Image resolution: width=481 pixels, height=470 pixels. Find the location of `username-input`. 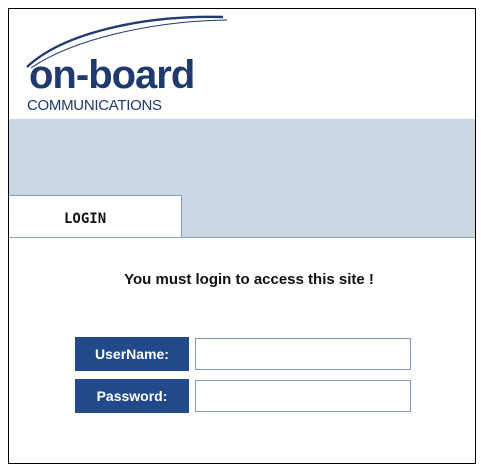

username-input is located at coordinates (303, 354).